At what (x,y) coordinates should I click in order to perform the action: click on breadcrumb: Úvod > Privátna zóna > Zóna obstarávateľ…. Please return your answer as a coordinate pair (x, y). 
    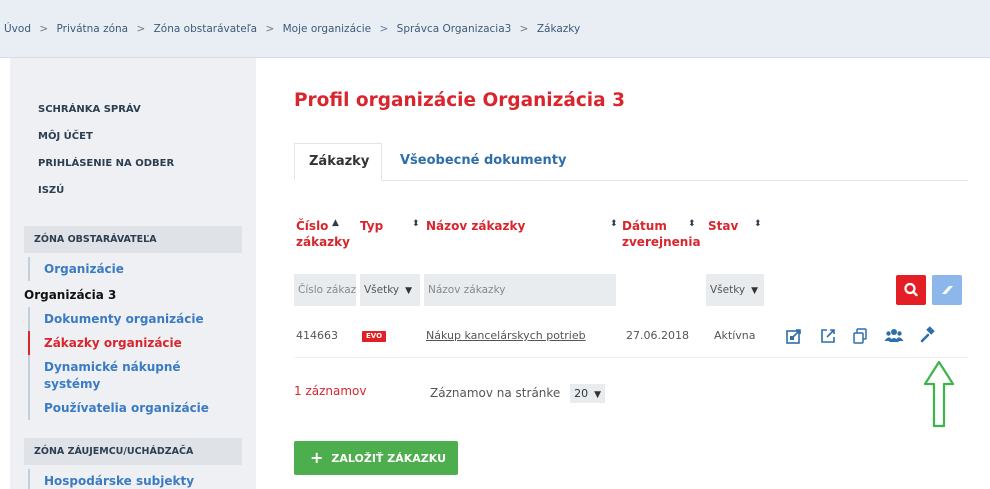
    Looking at the image, I should click on (495, 29).